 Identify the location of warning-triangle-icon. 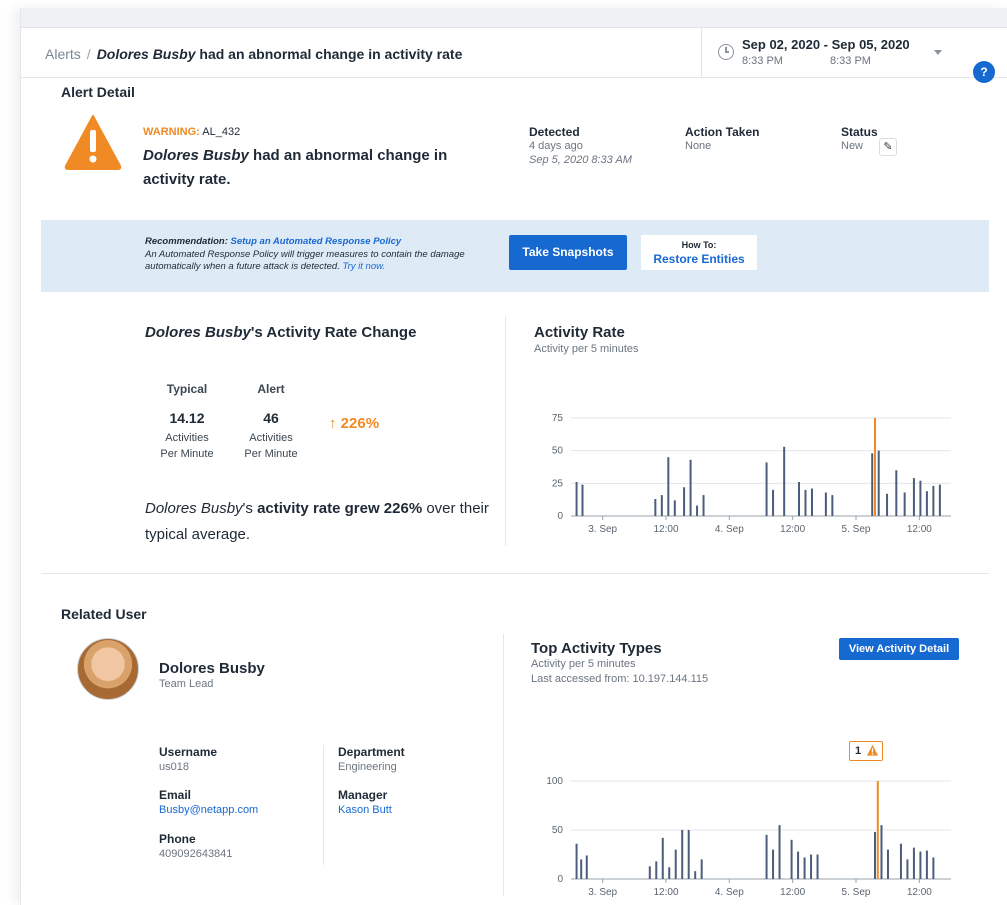
(872, 750).